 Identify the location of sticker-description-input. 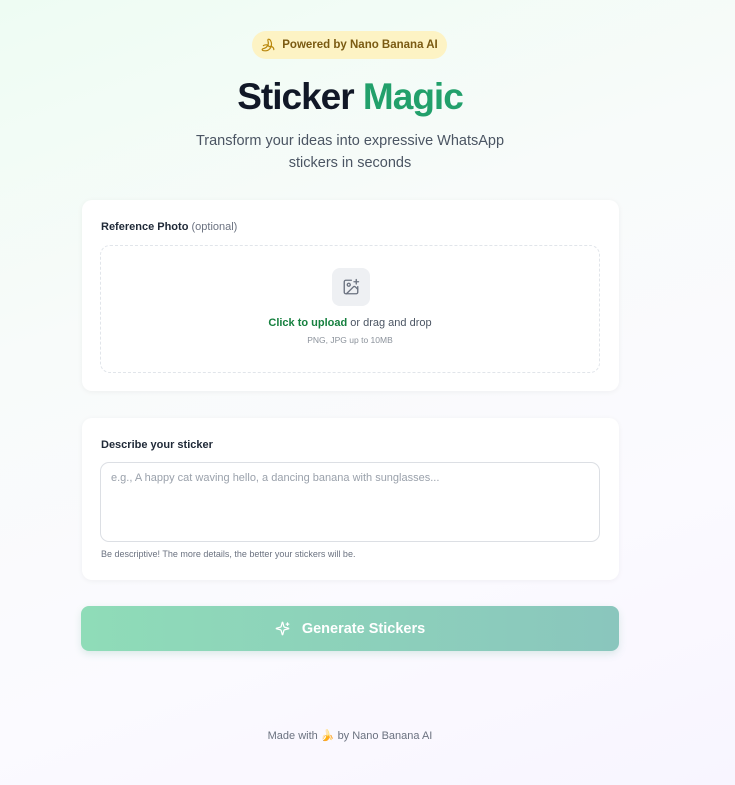
(350, 502).